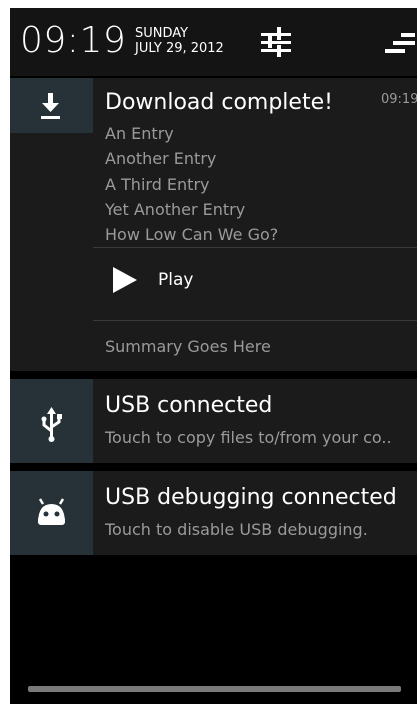 The width and height of the screenshot is (417, 704). Describe the element at coordinates (276, 42) in the screenshot. I see `quick-settings-icon` at that location.